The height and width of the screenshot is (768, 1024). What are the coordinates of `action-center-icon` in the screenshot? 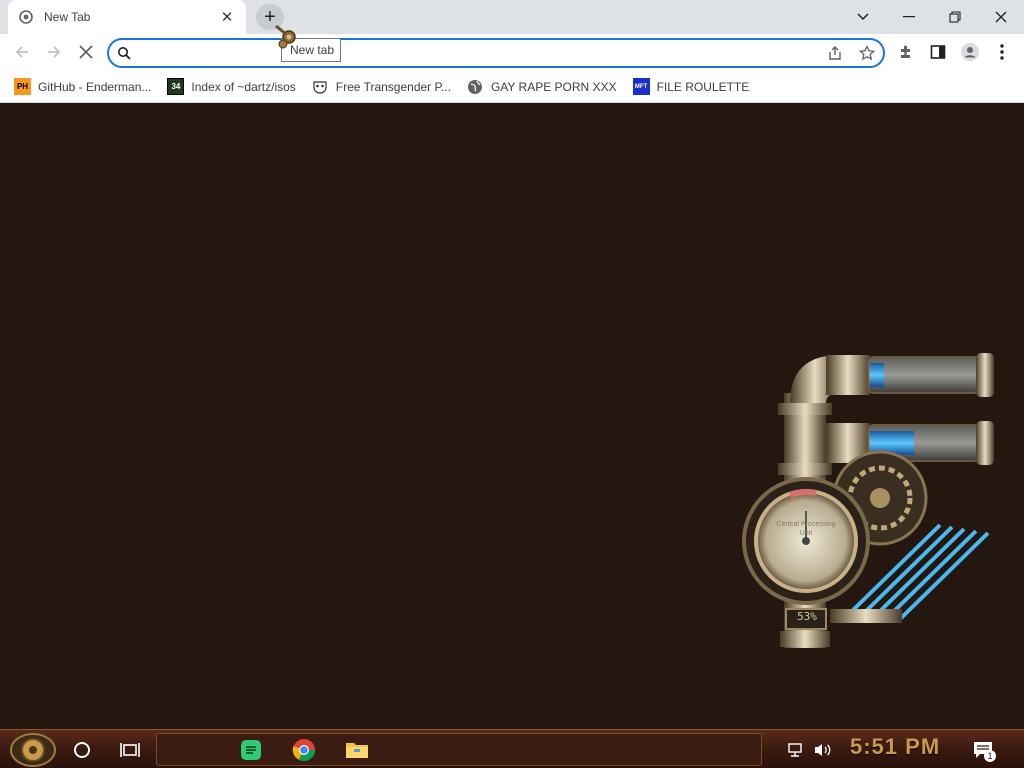 It's located at (983, 749).